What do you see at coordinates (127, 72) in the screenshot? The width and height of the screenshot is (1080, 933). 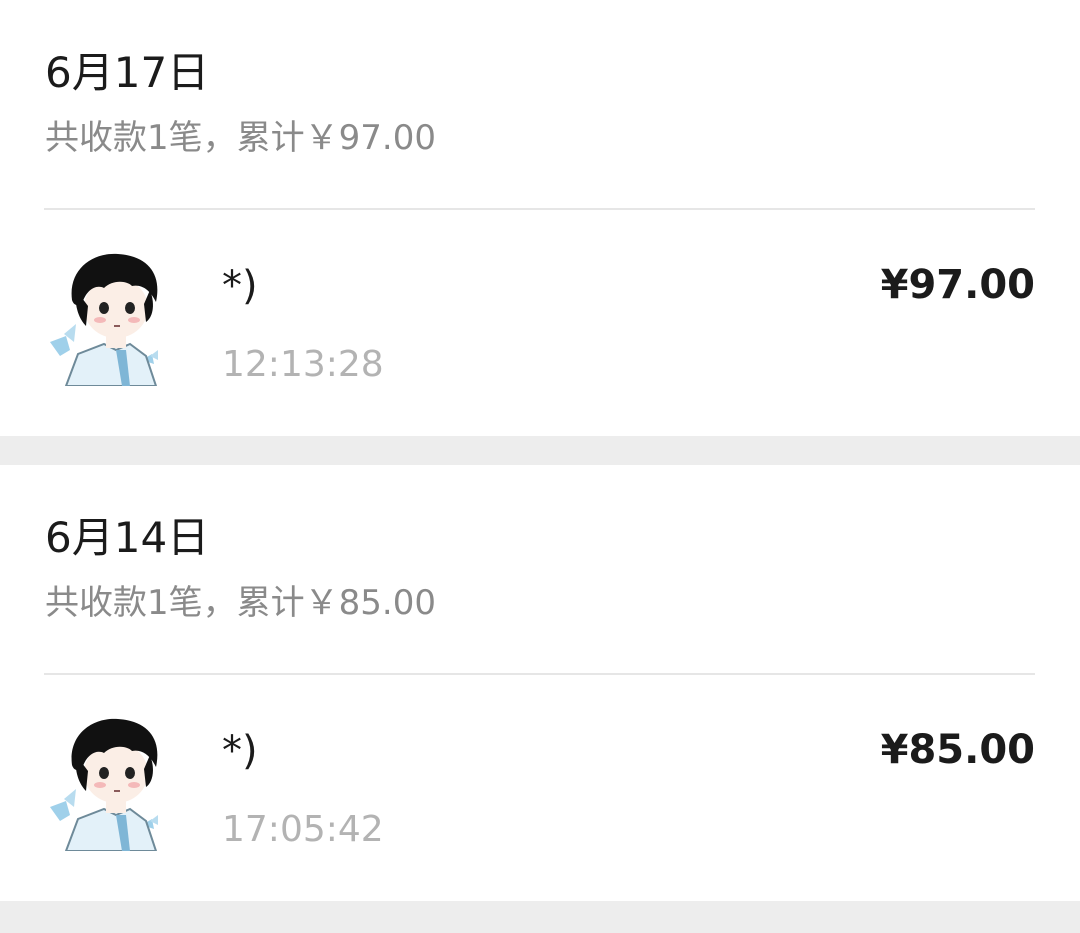 I see `date-heading: 6月17日` at bounding box center [127, 72].